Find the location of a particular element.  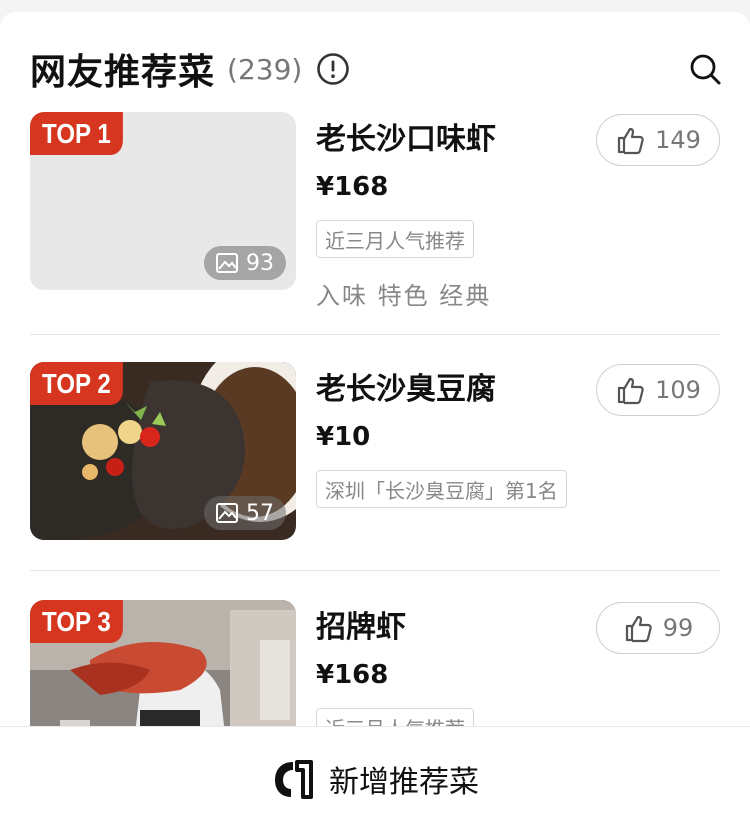

add-dish-label: 新增推荐菜 is located at coordinates (404, 782).